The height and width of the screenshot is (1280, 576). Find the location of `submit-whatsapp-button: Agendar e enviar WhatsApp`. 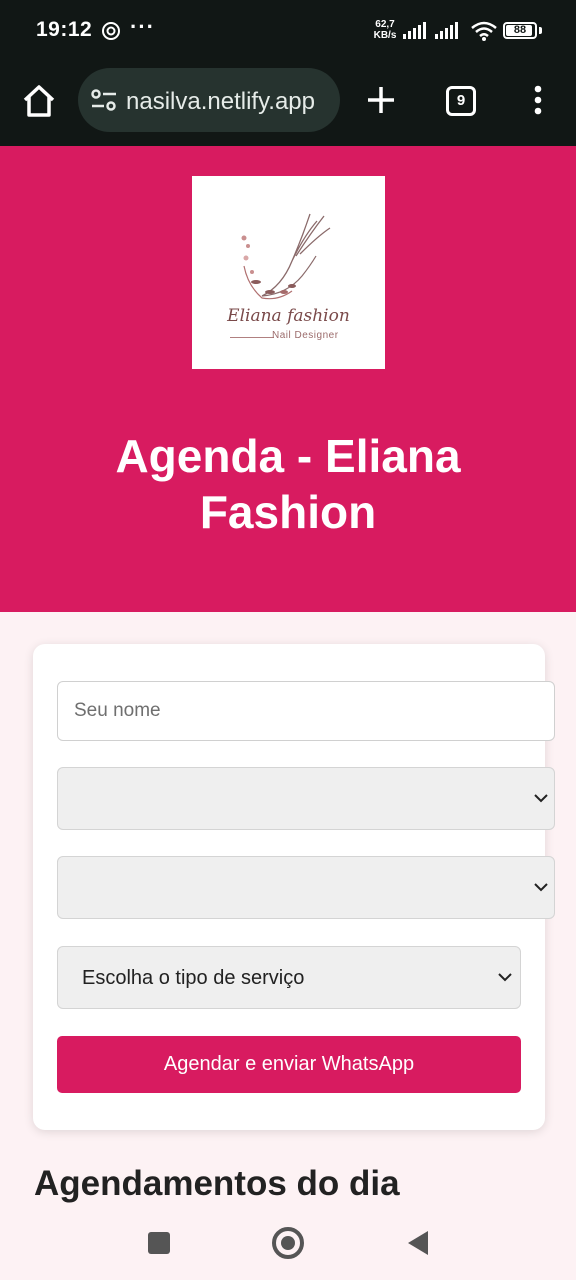

submit-whatsapp-button: Agendar e enviar WhatsApp is located at coordinates (289, 1064).